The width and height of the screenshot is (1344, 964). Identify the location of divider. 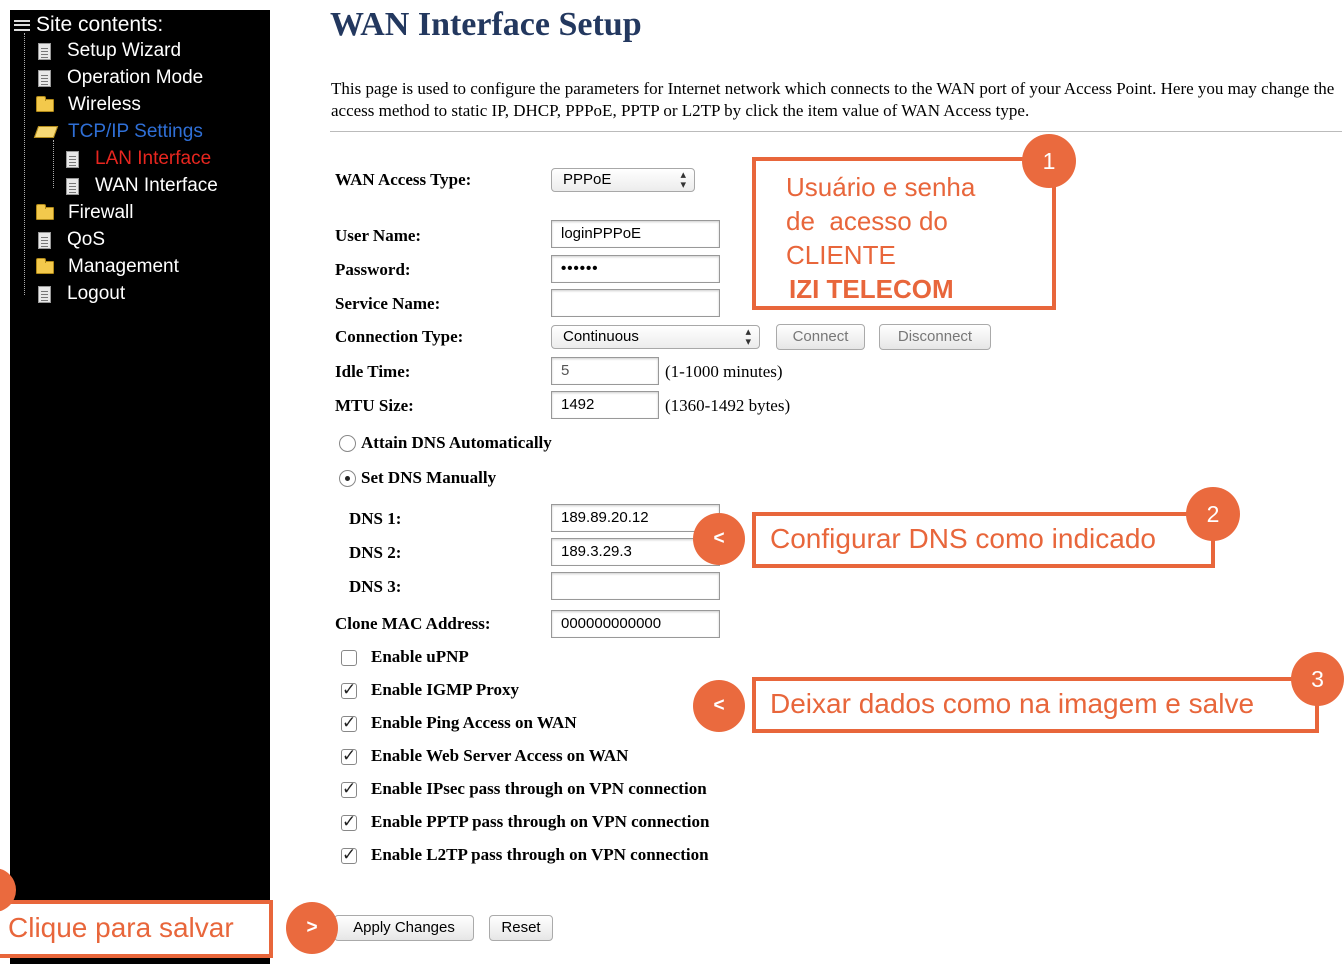
(836, 131).